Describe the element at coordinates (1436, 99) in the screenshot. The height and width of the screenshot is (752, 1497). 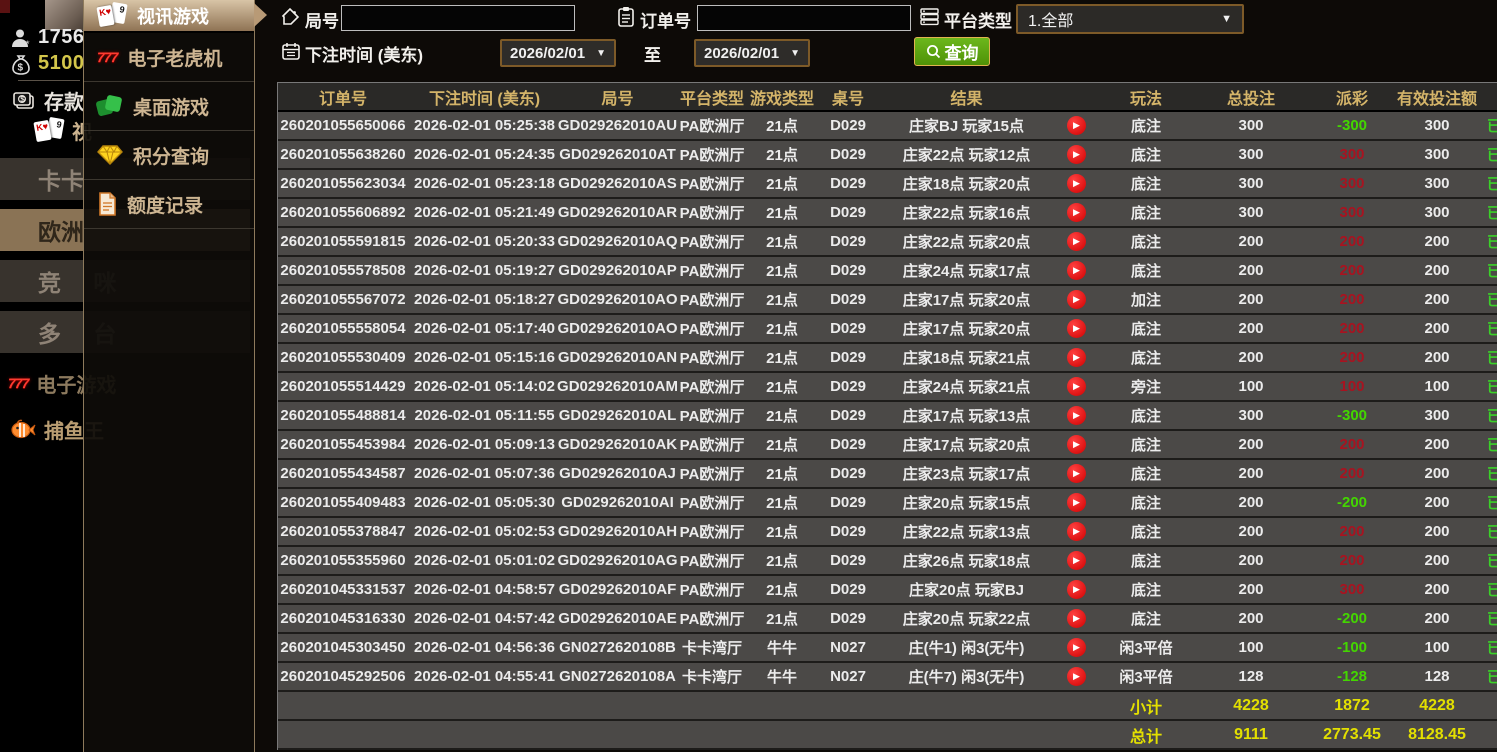
I see `header-cell: 有效投注额` at that location.